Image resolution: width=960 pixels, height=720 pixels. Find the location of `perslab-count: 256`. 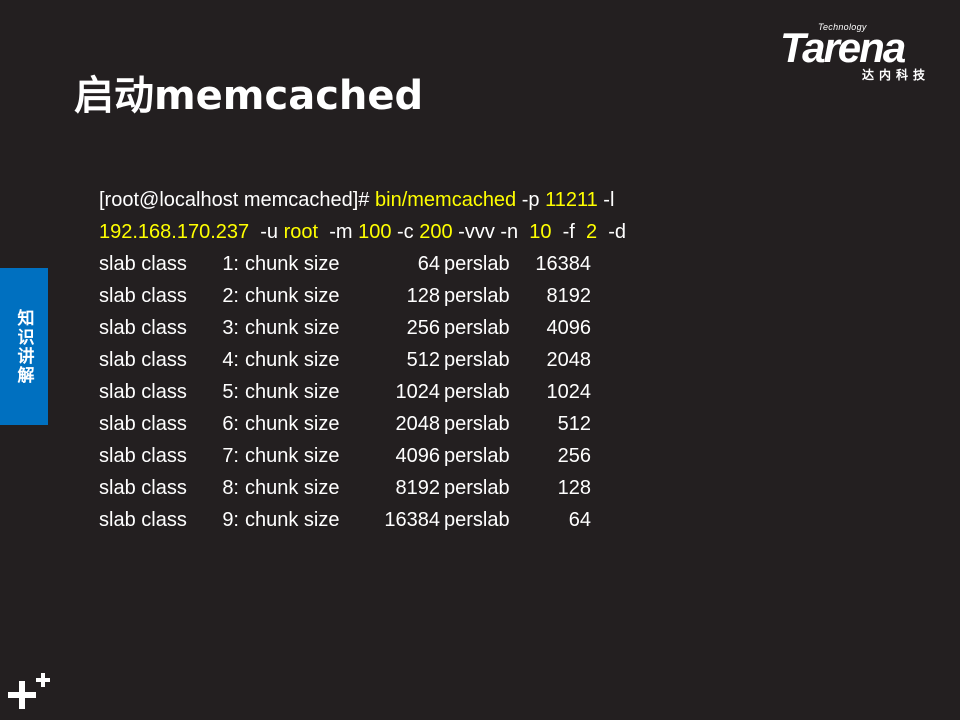

perslab-count: 256 is located at coordinates (574, 456).